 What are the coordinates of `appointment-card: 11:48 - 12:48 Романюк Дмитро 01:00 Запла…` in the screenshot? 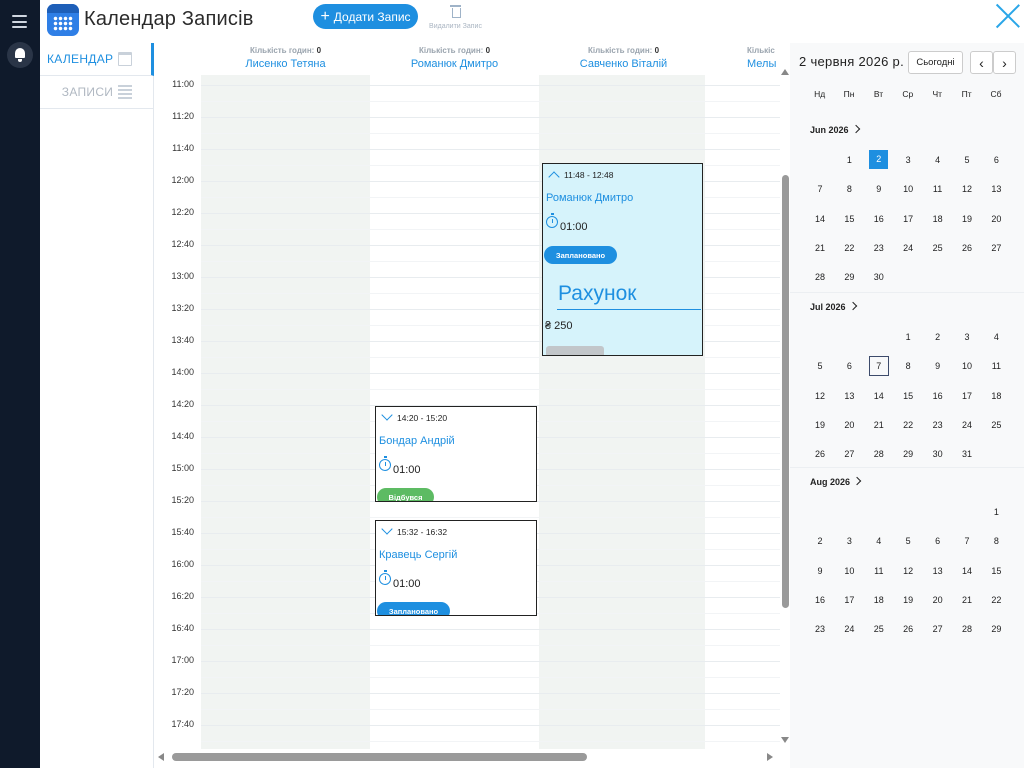 It's located at (622, 259).